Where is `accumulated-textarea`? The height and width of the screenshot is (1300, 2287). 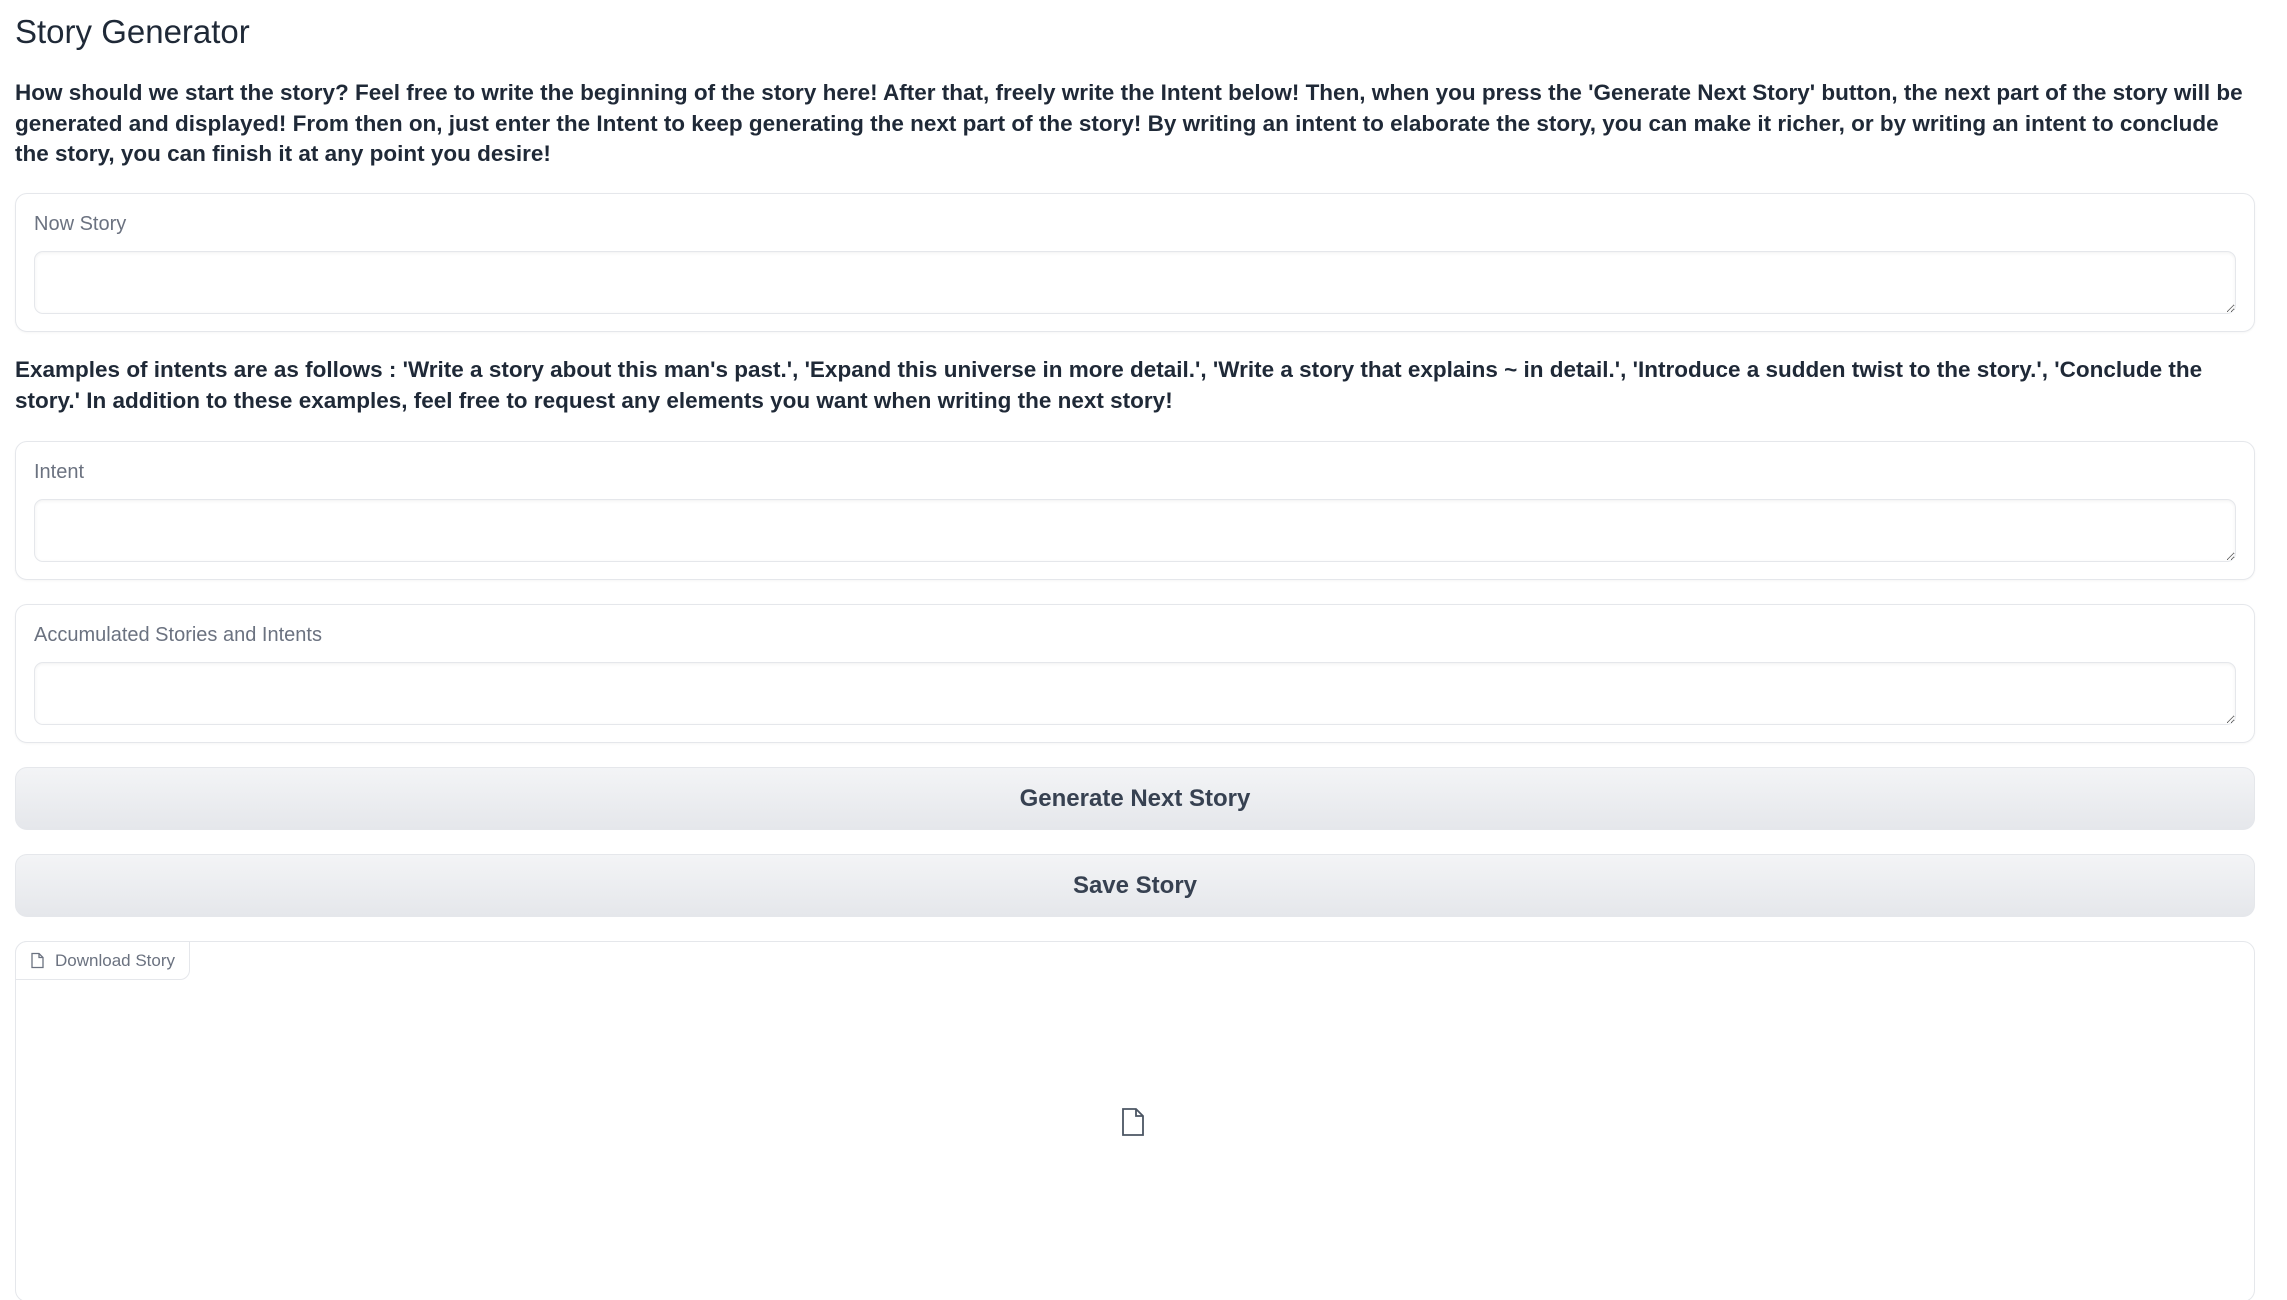 accumulated-textarea is located at coordinates (1135, 693).